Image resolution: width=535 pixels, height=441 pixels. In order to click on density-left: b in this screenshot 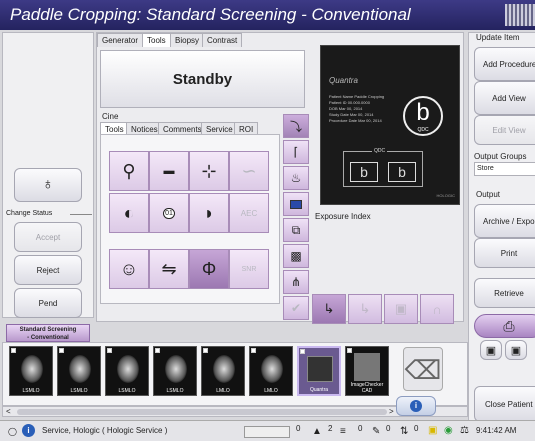, I will do `click(364, 172)`.